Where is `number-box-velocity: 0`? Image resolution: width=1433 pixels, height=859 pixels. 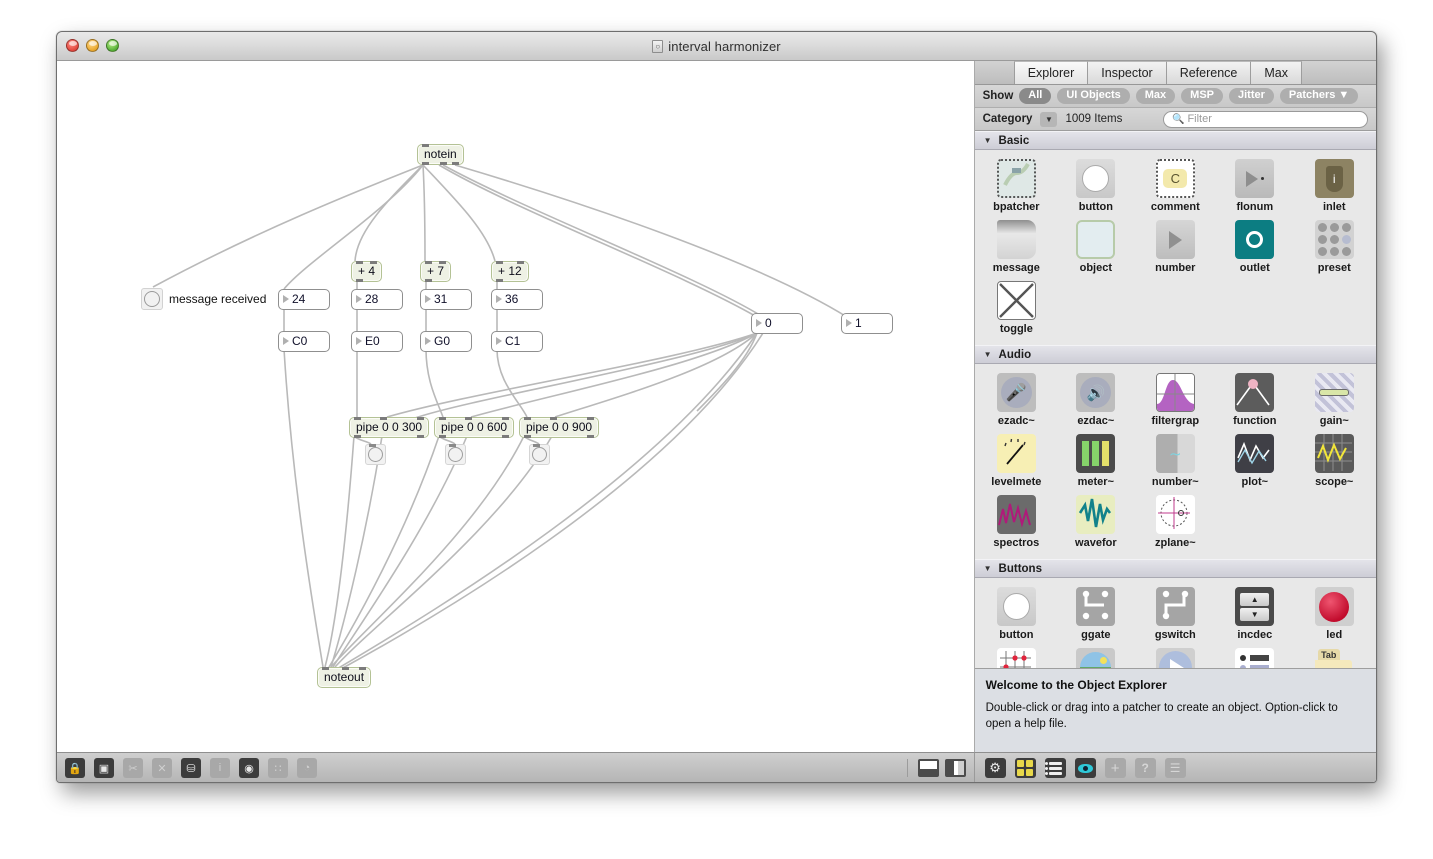
number-box-velocity: 0 is located at coordinates (777, 323).